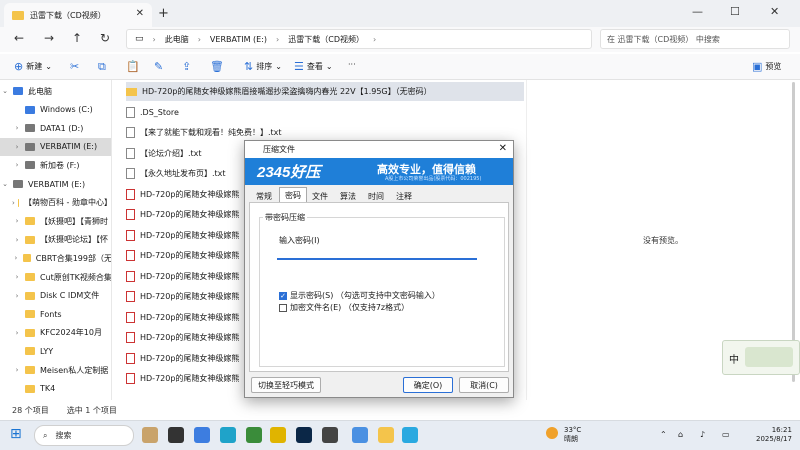 The height and width of the screenshot is (450, 800). Describe the element at coordinates (19, 66) in the screenshot. I see `plus-icon: ⊕` at that location.